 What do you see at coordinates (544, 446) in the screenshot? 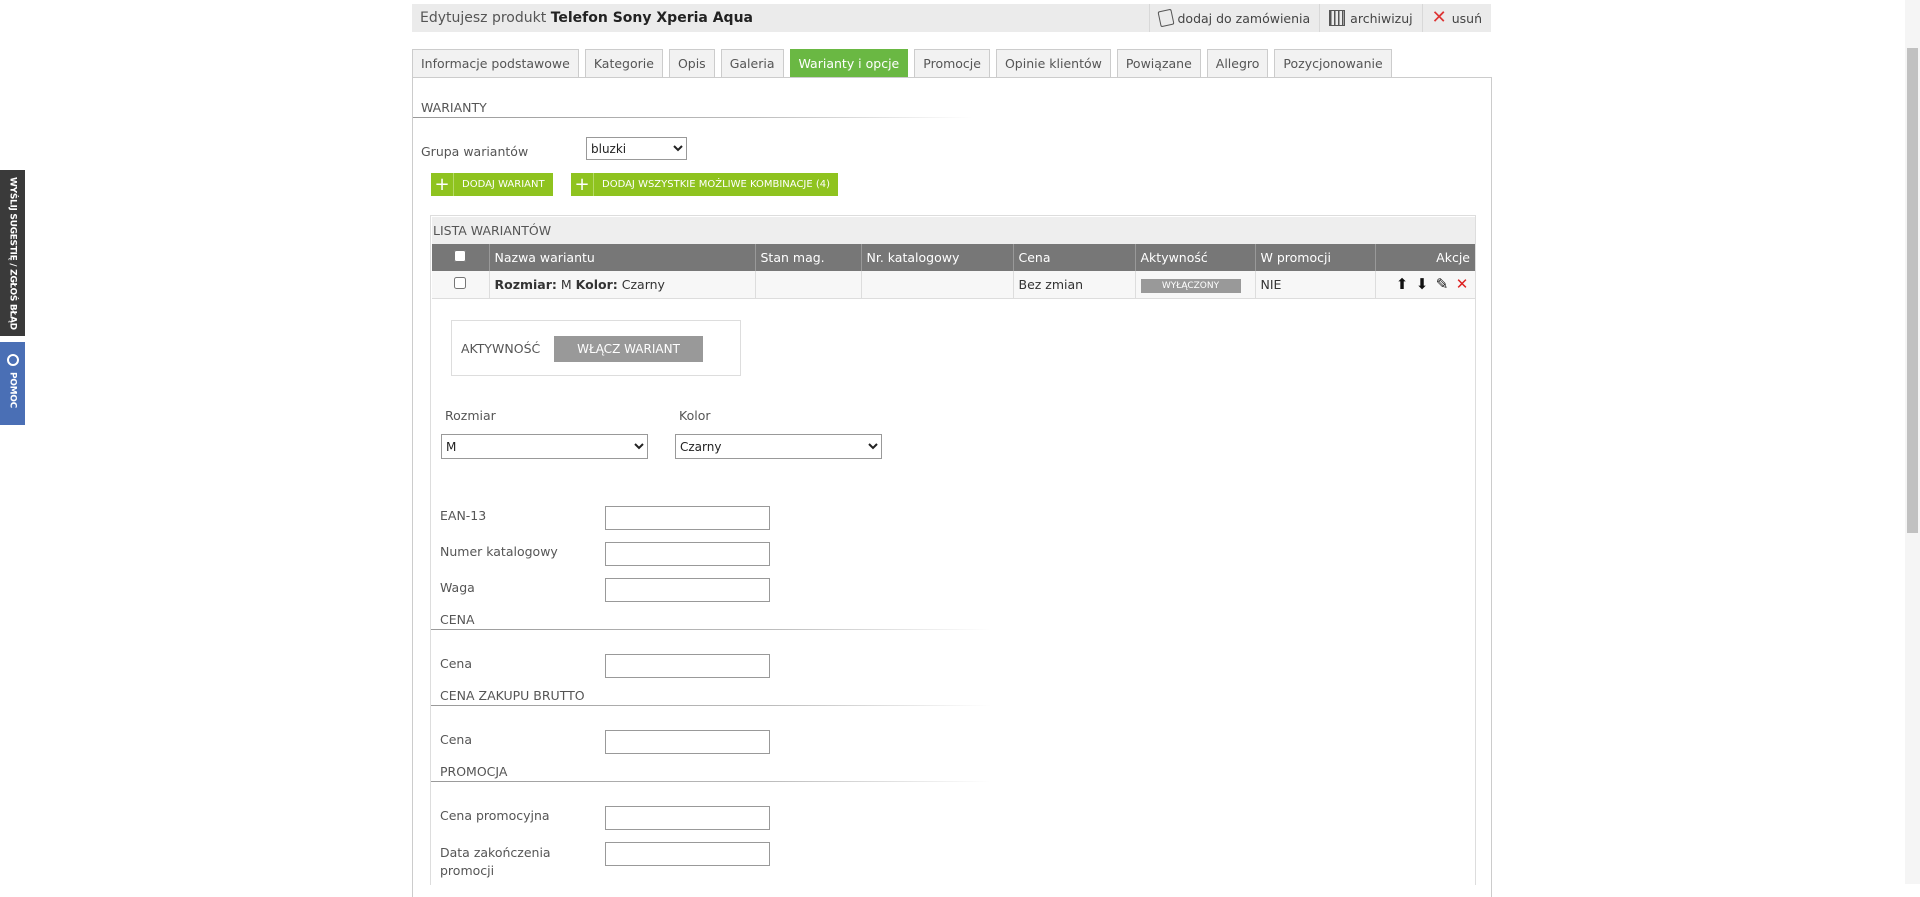
I see `size-select: M` at bounding box center [544, 446].